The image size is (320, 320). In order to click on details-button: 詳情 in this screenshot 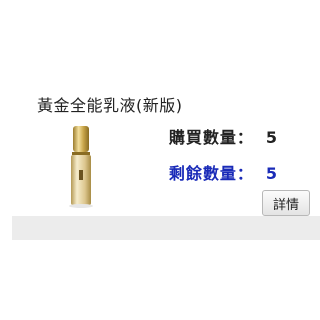, I will do `click(286, 203)`.